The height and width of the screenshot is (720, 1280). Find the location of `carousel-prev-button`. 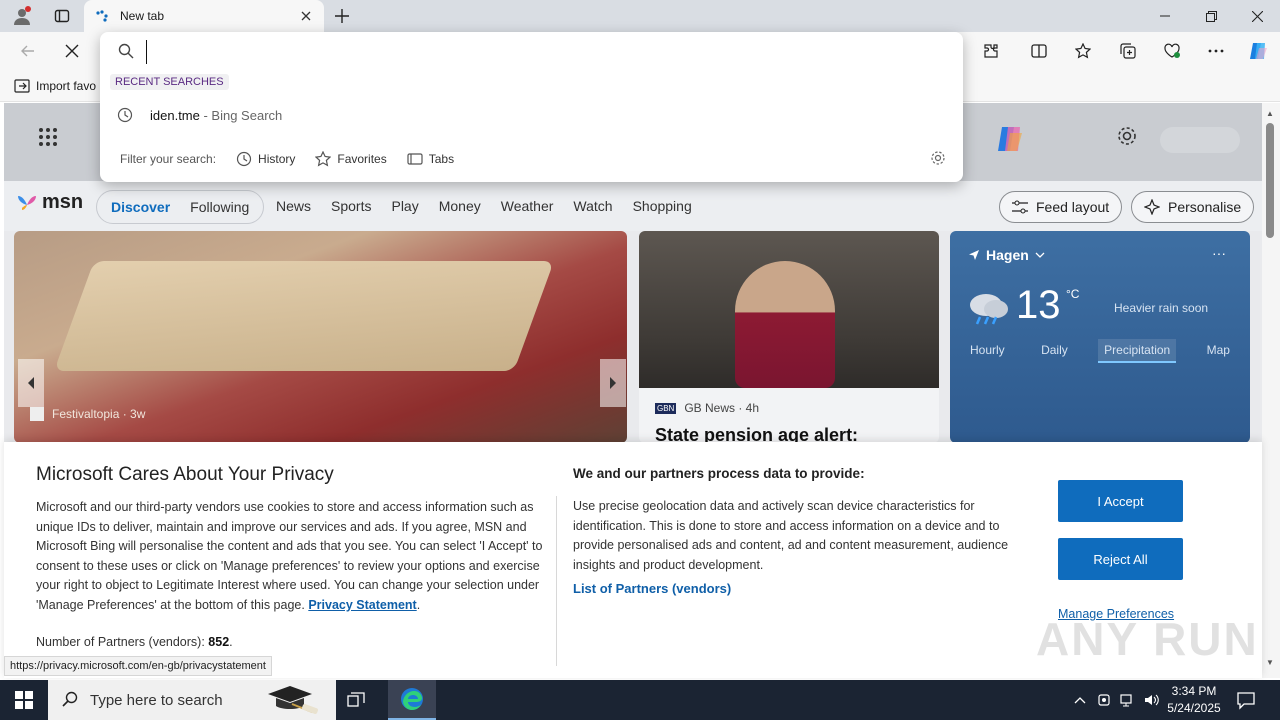

carousel-prev-button is located at coordinates (31, 383).